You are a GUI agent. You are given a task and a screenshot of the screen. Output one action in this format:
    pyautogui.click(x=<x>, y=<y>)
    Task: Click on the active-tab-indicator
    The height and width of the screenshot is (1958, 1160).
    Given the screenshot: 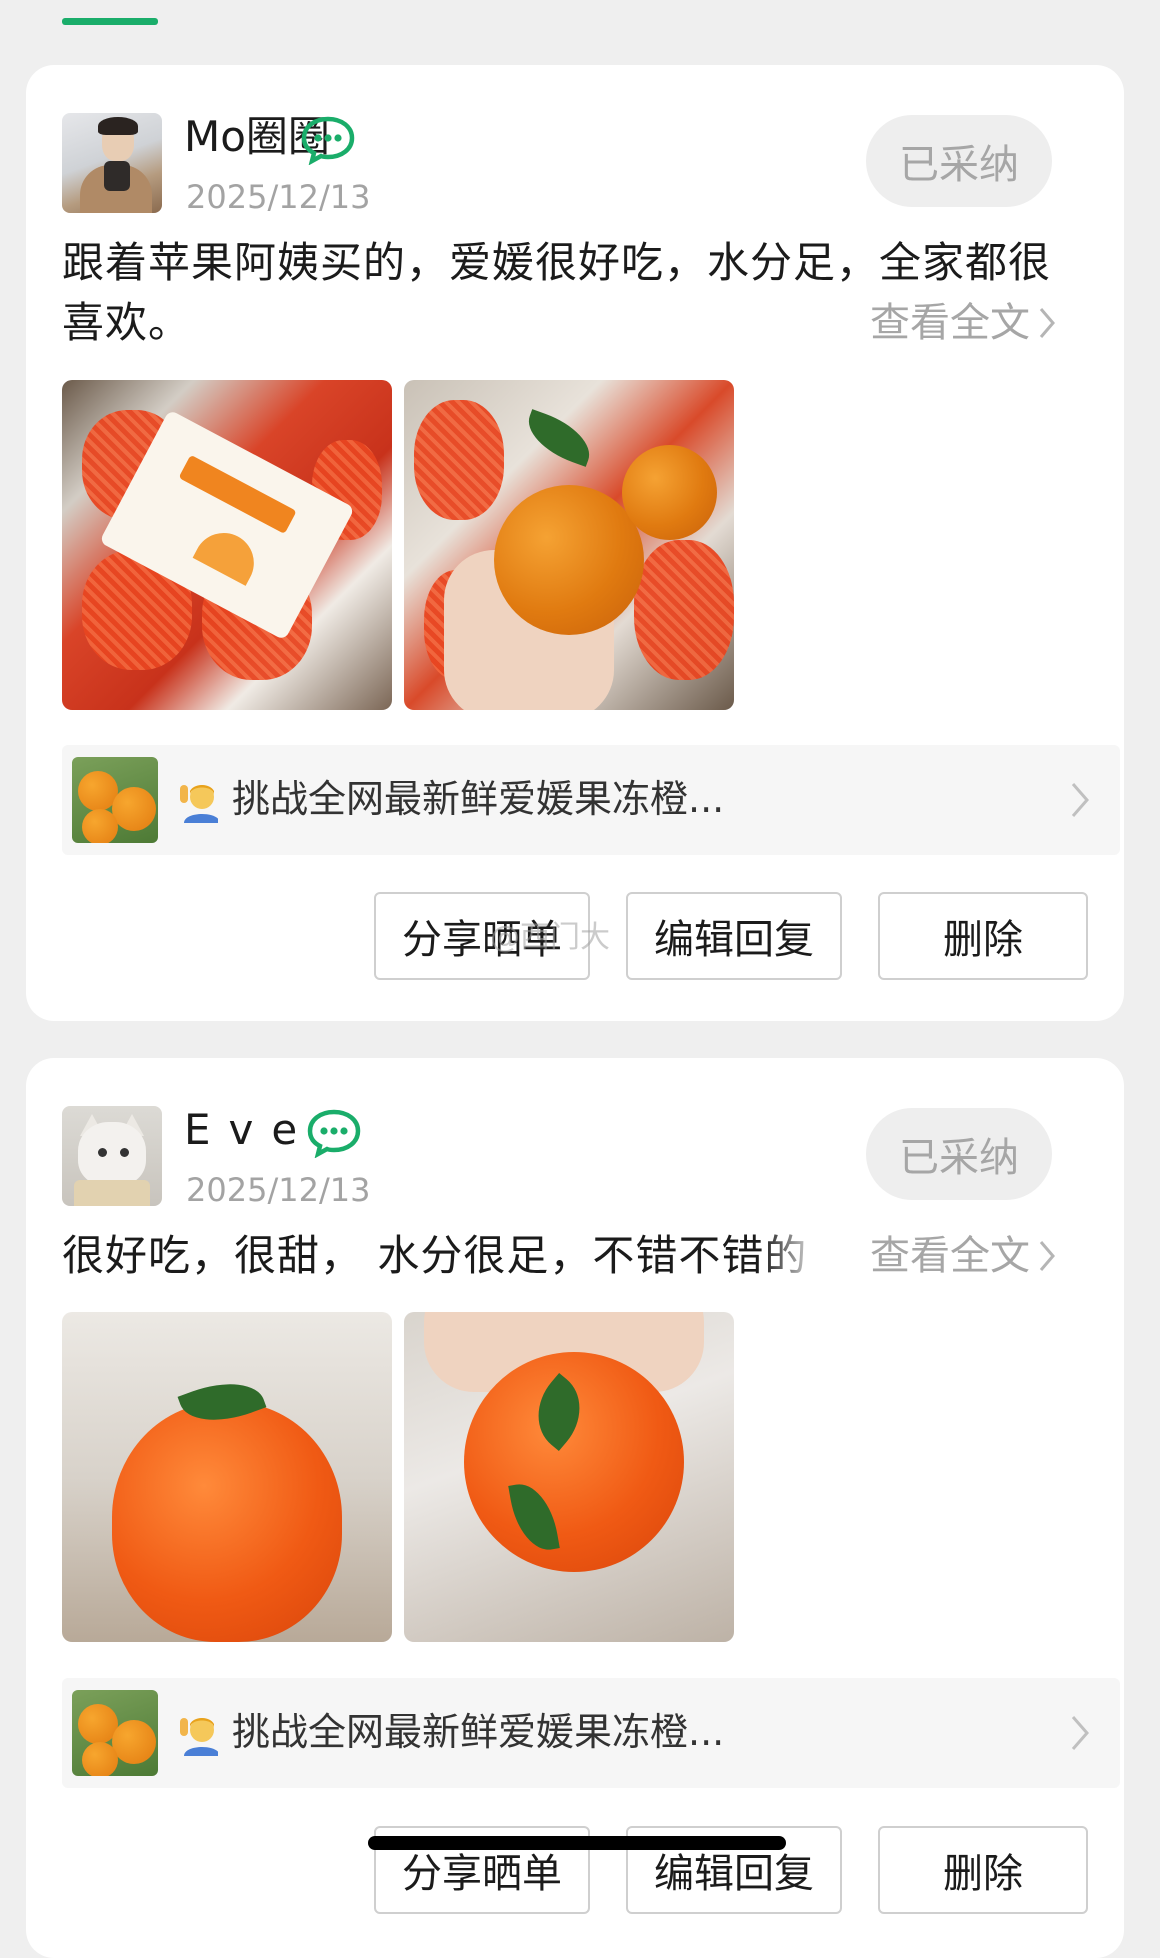 What is the action you would take?
    pyautogui.click(x=110, y=21)
    